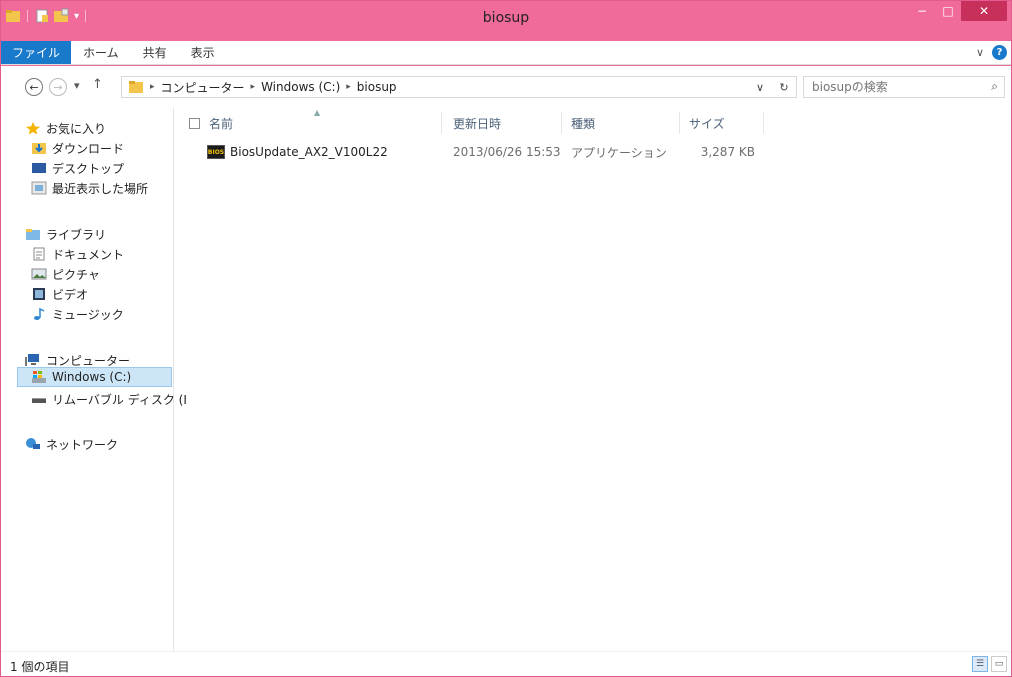  I want to click on item-count: 1 個の項目, so click(40, 667).